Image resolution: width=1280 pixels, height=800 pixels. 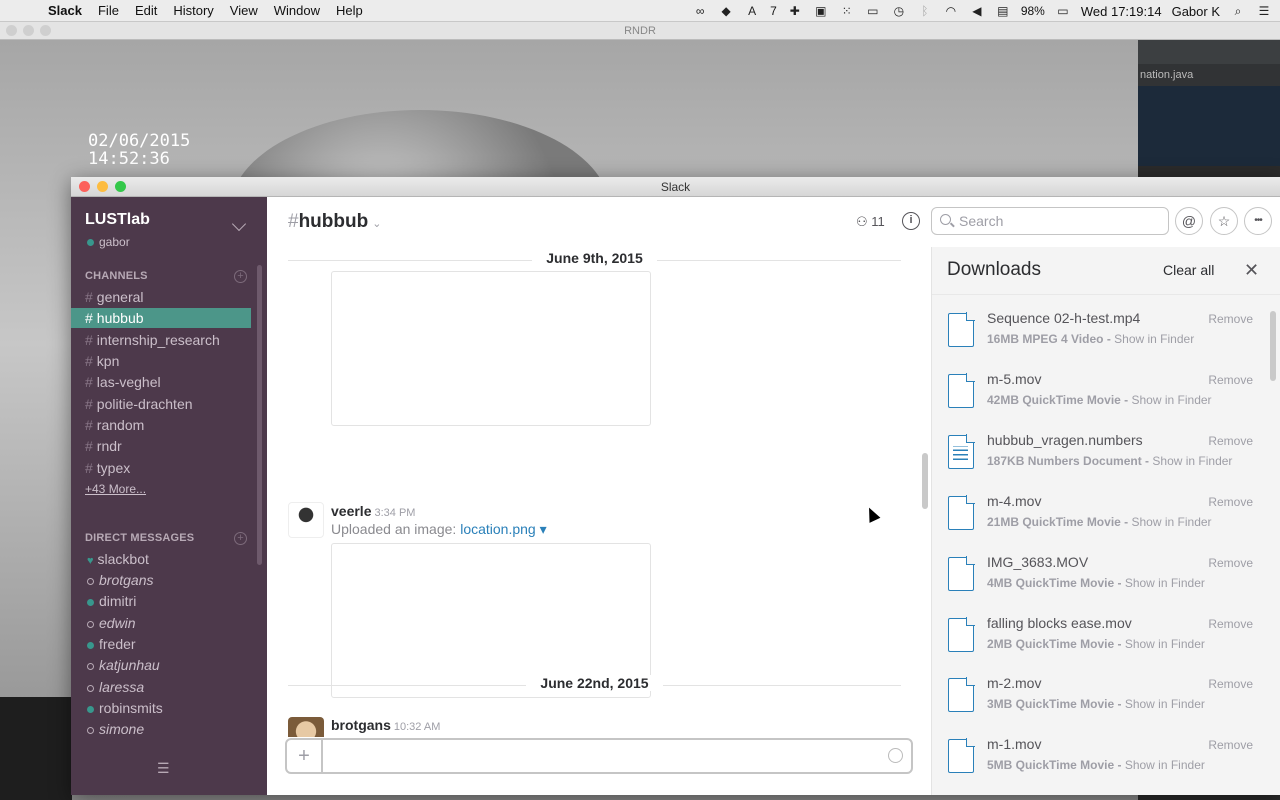 What do you see at coordinates (305, 756) in the screenshot?
I see `plus-icon: +` at bounding box center [305, 756].